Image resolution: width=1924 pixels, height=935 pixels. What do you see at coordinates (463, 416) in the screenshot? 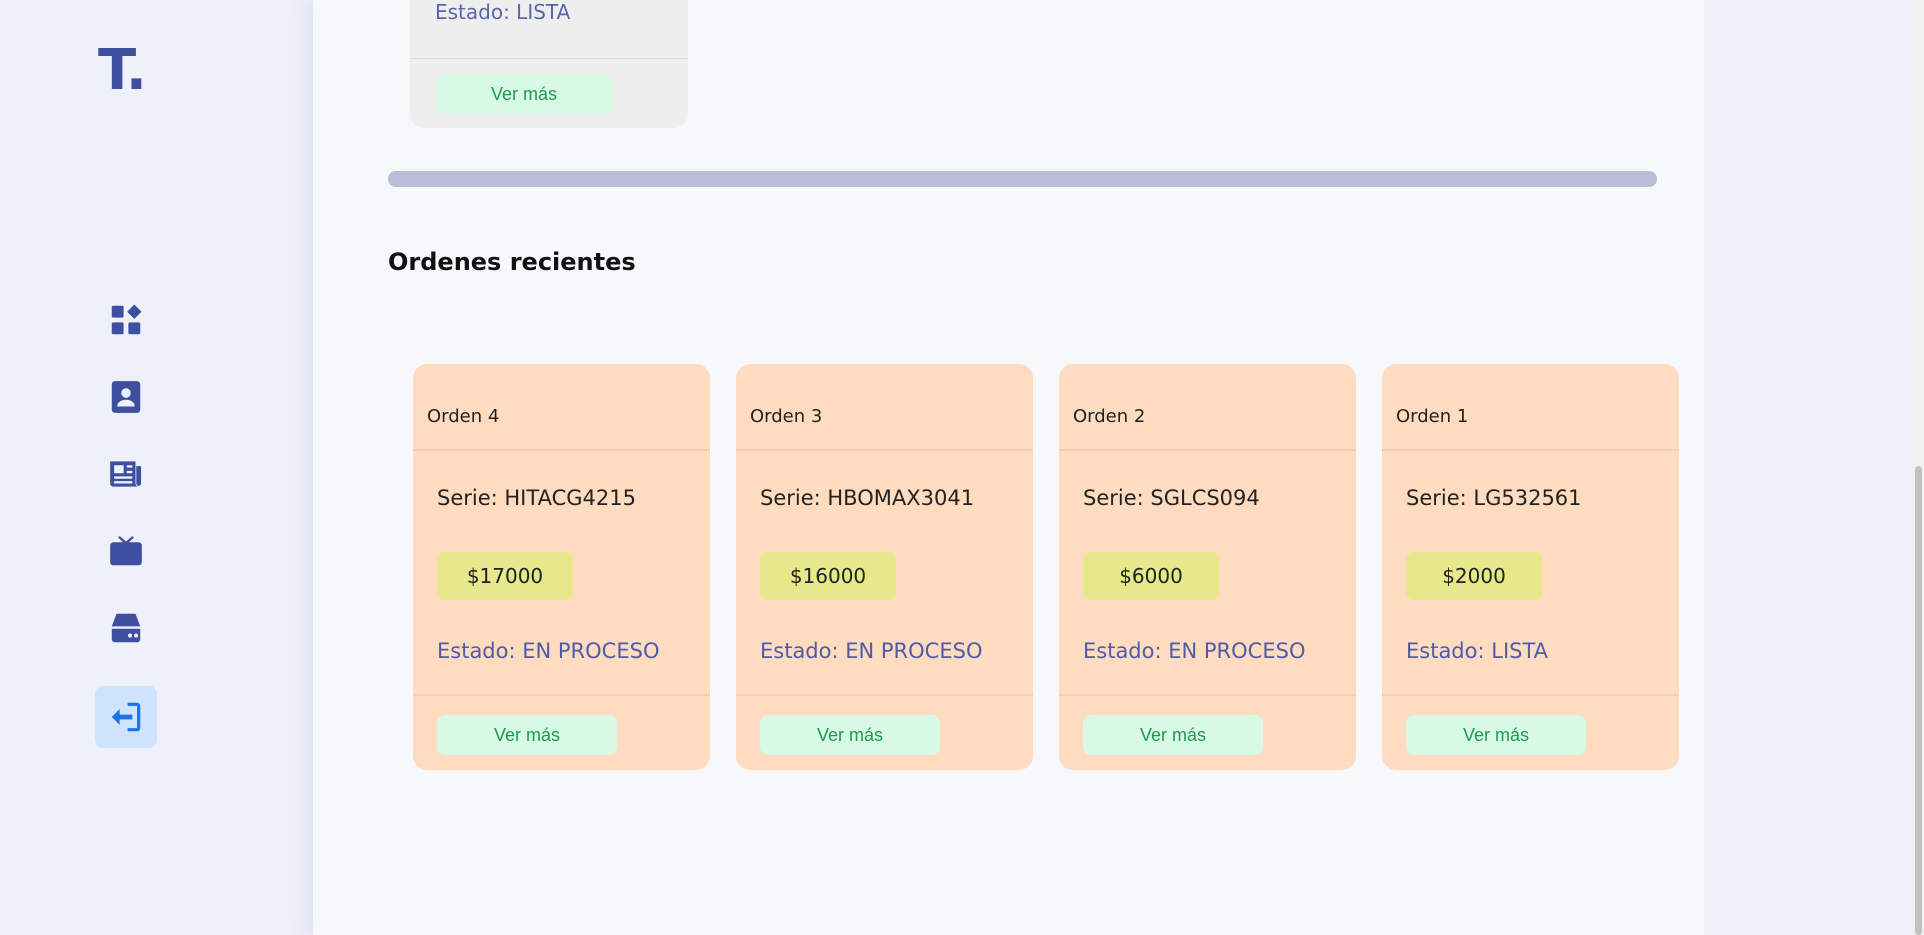
I see `order-title: Orden 4` at bounding box center [463, 416].